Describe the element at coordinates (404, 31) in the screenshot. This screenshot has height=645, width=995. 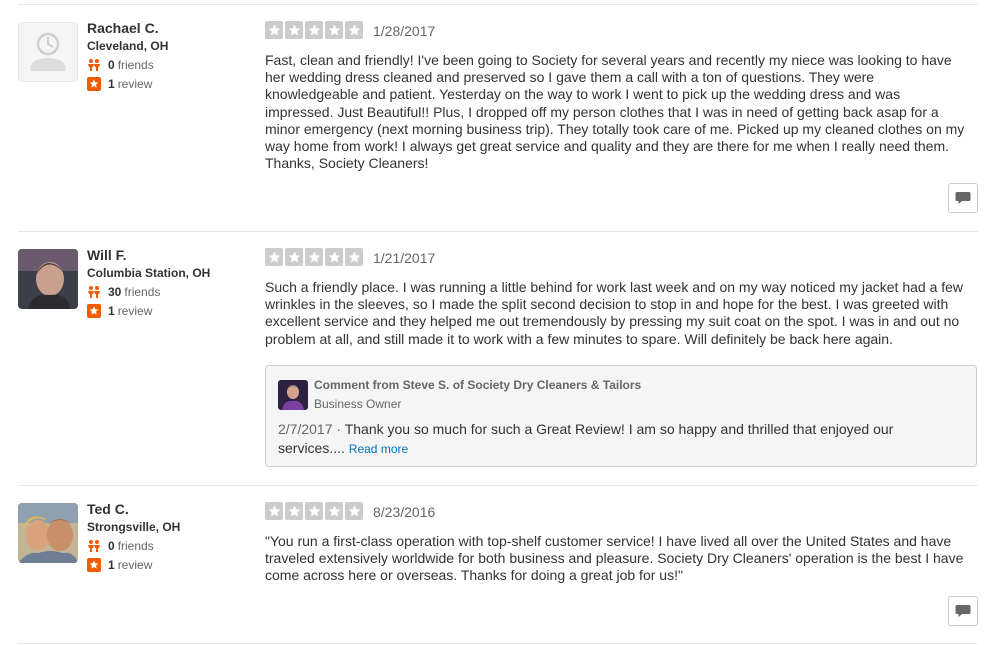
I see `review-date: 1/28/2017` at that location.